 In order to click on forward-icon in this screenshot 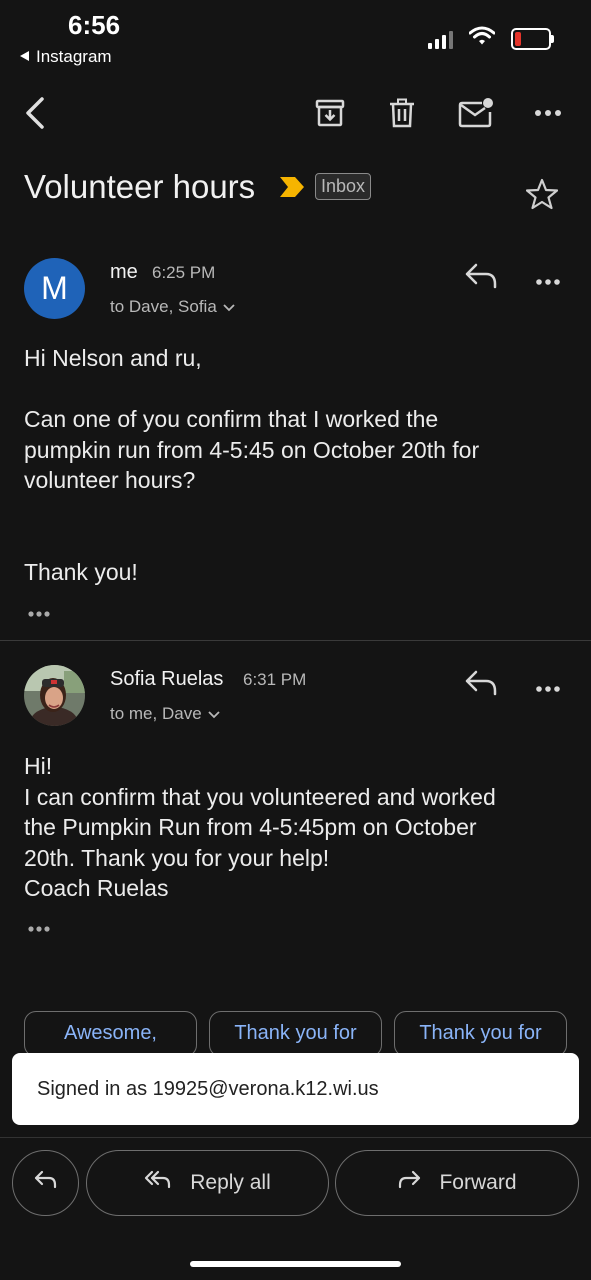, I will do `click(409, 1183)`.